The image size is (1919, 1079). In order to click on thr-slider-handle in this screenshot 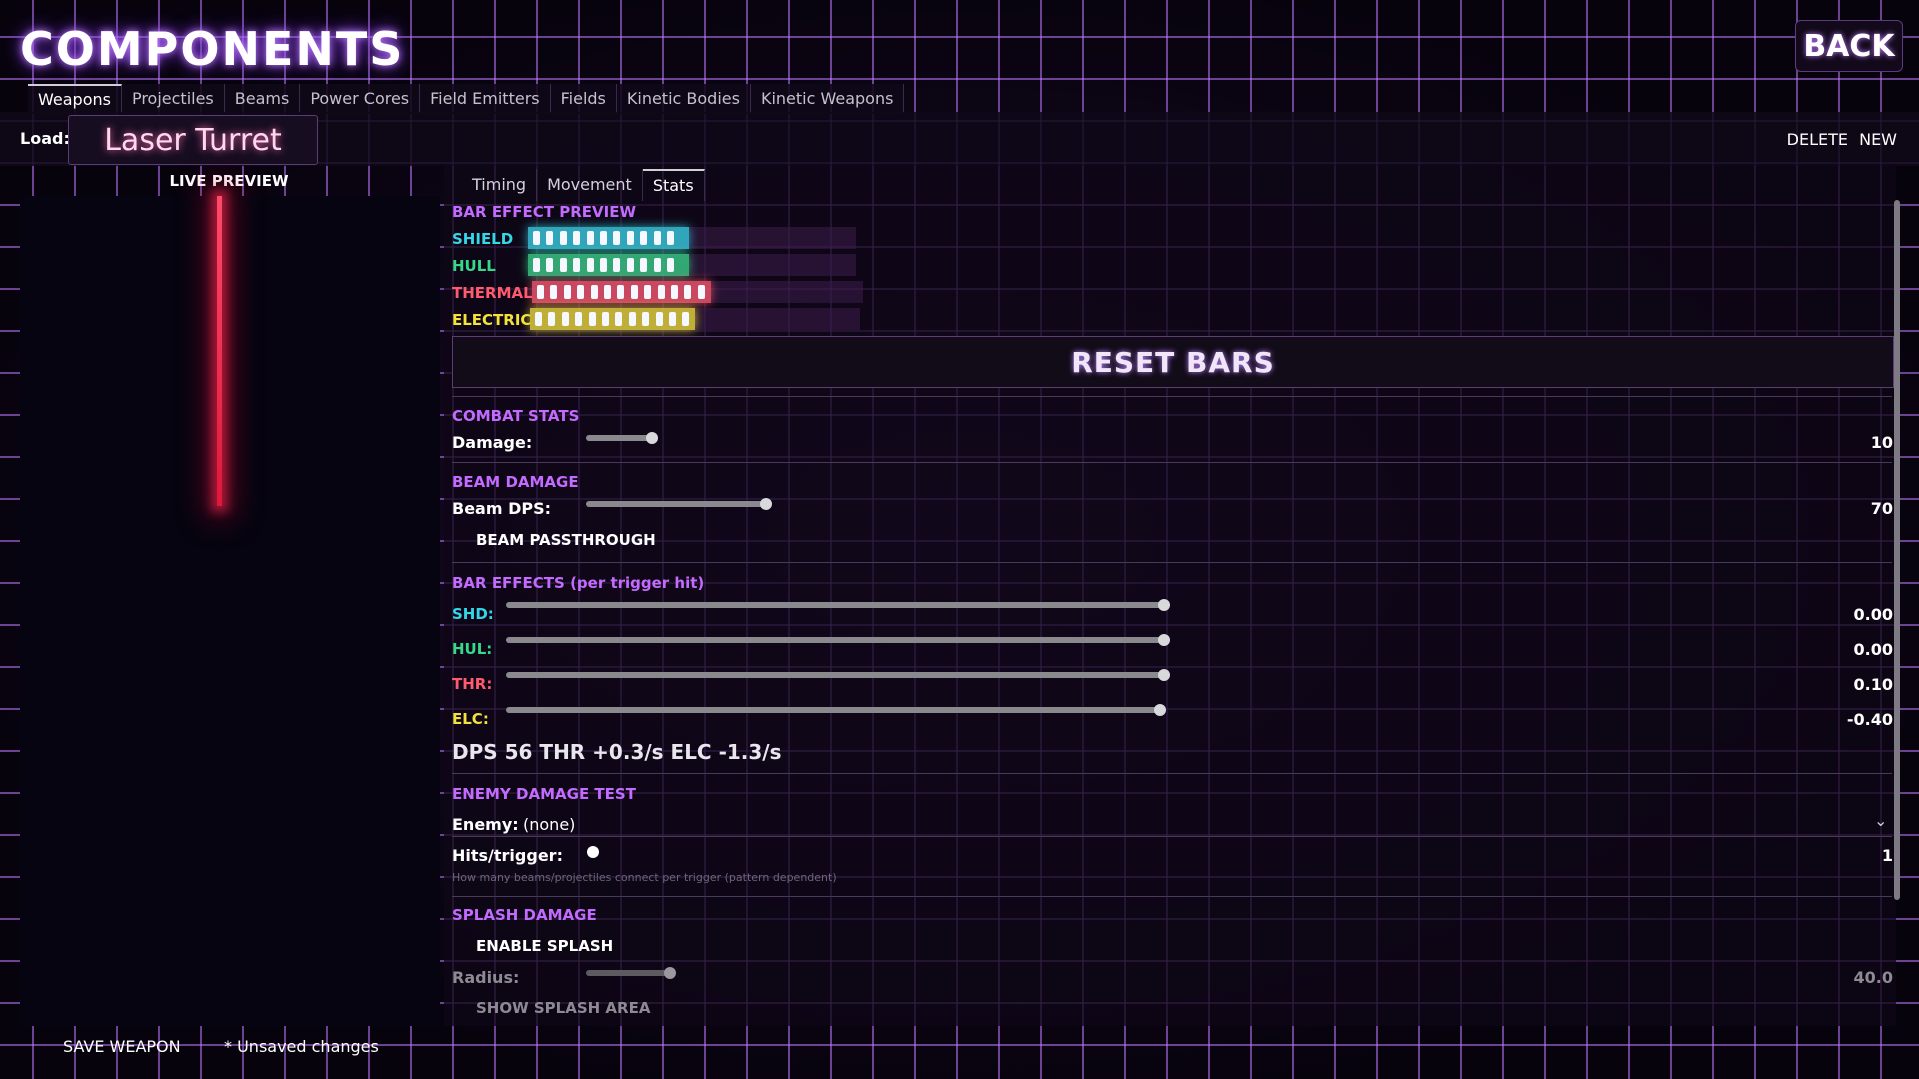, I will do `click(1164, 675)`.